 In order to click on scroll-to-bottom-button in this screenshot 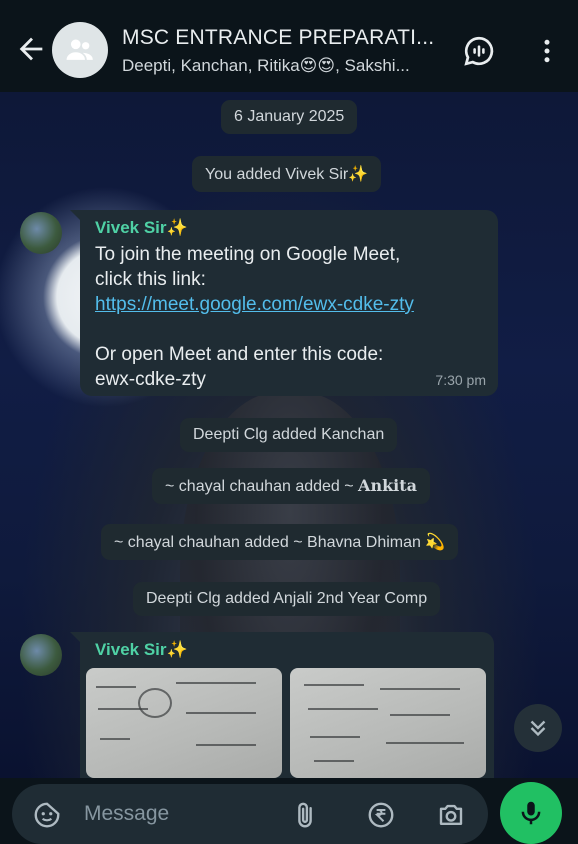, I will do `click(538, 728)`.